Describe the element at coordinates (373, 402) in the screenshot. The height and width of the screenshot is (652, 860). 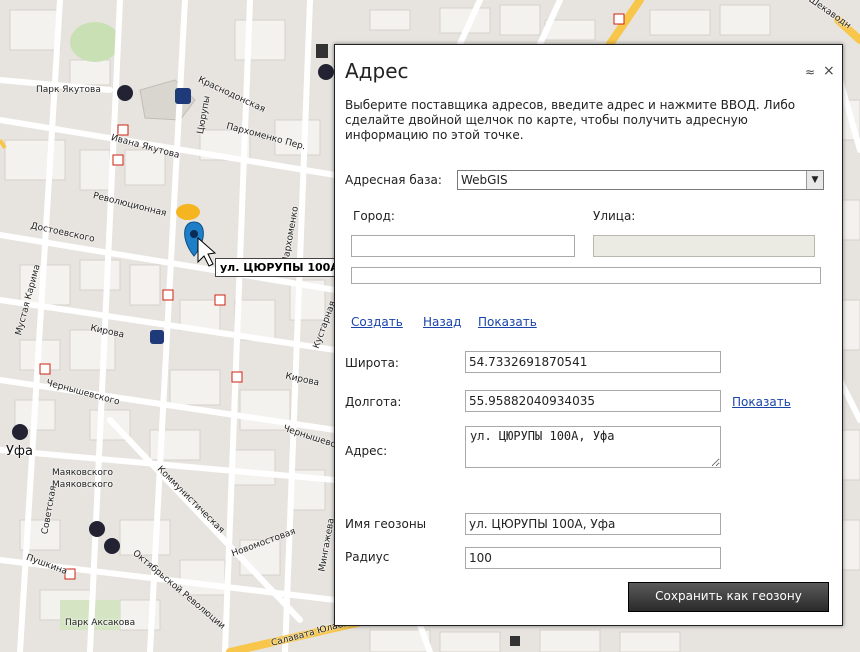
I see `longitude-label: Долгота:` at that location.